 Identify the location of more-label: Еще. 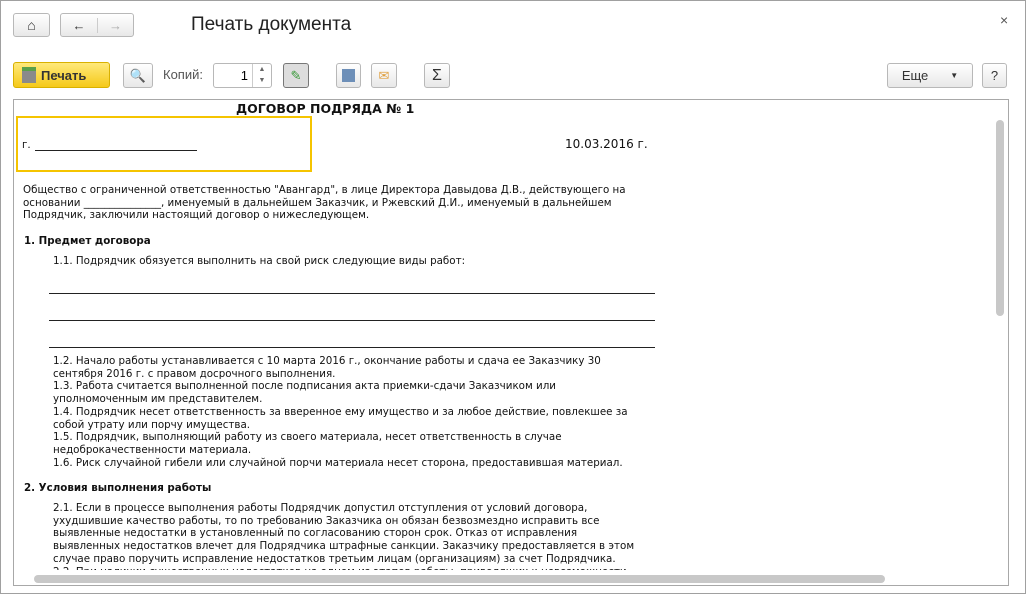
(915, 75).